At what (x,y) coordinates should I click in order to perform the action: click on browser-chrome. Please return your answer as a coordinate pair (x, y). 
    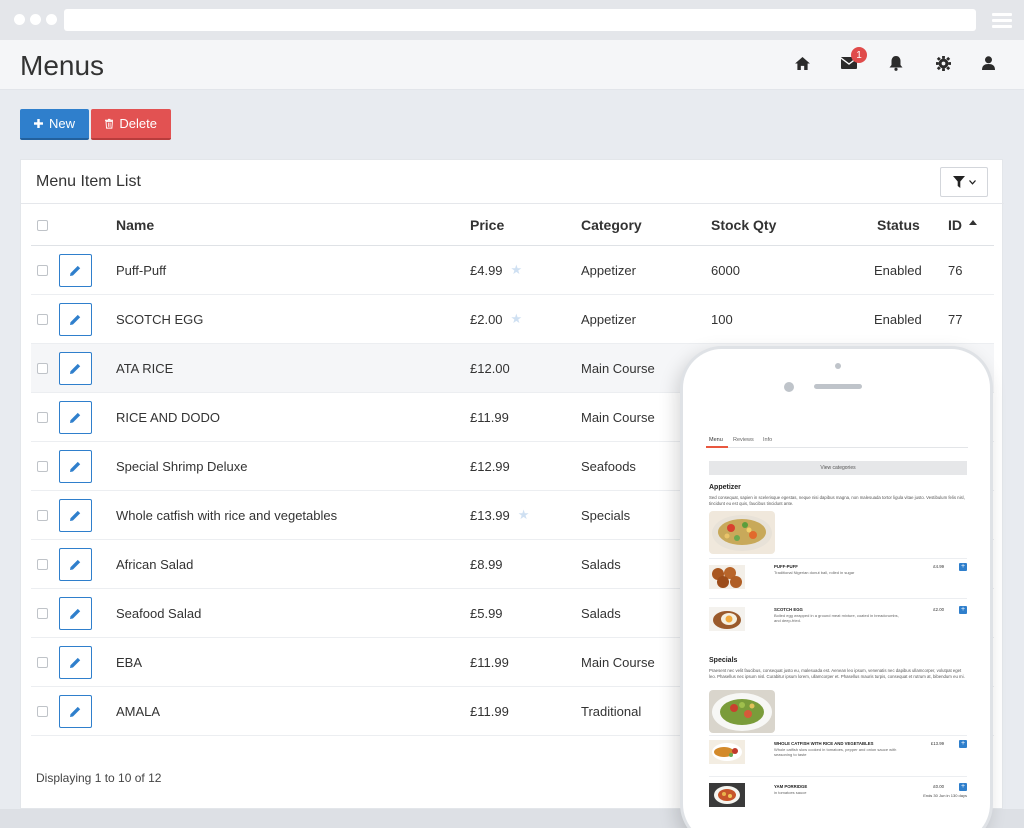
    Looking at the image, I should click on (512, 20).